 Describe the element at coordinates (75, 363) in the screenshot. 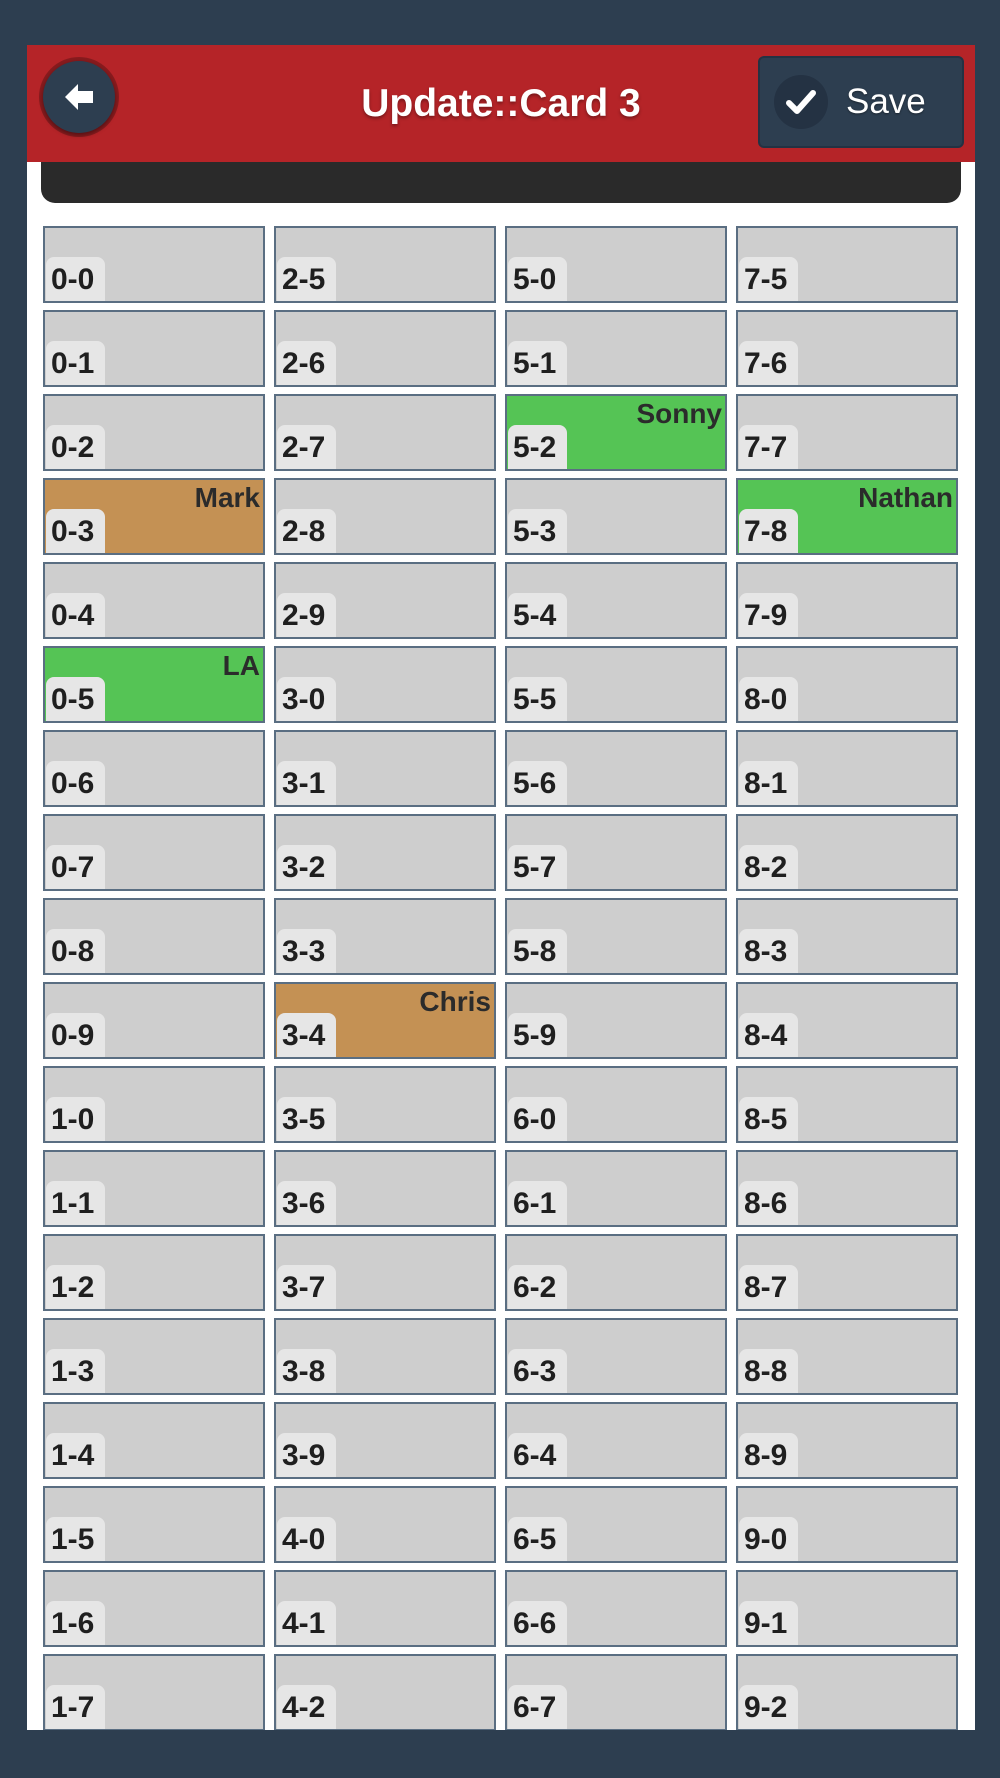

I see `square-number: 0-1` at that location.